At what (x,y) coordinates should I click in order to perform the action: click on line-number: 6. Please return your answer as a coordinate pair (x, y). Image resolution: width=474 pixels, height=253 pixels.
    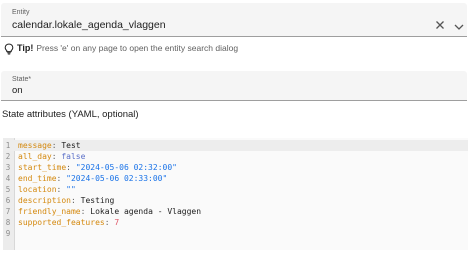
    Looking at the image, I should click on (8, 200).